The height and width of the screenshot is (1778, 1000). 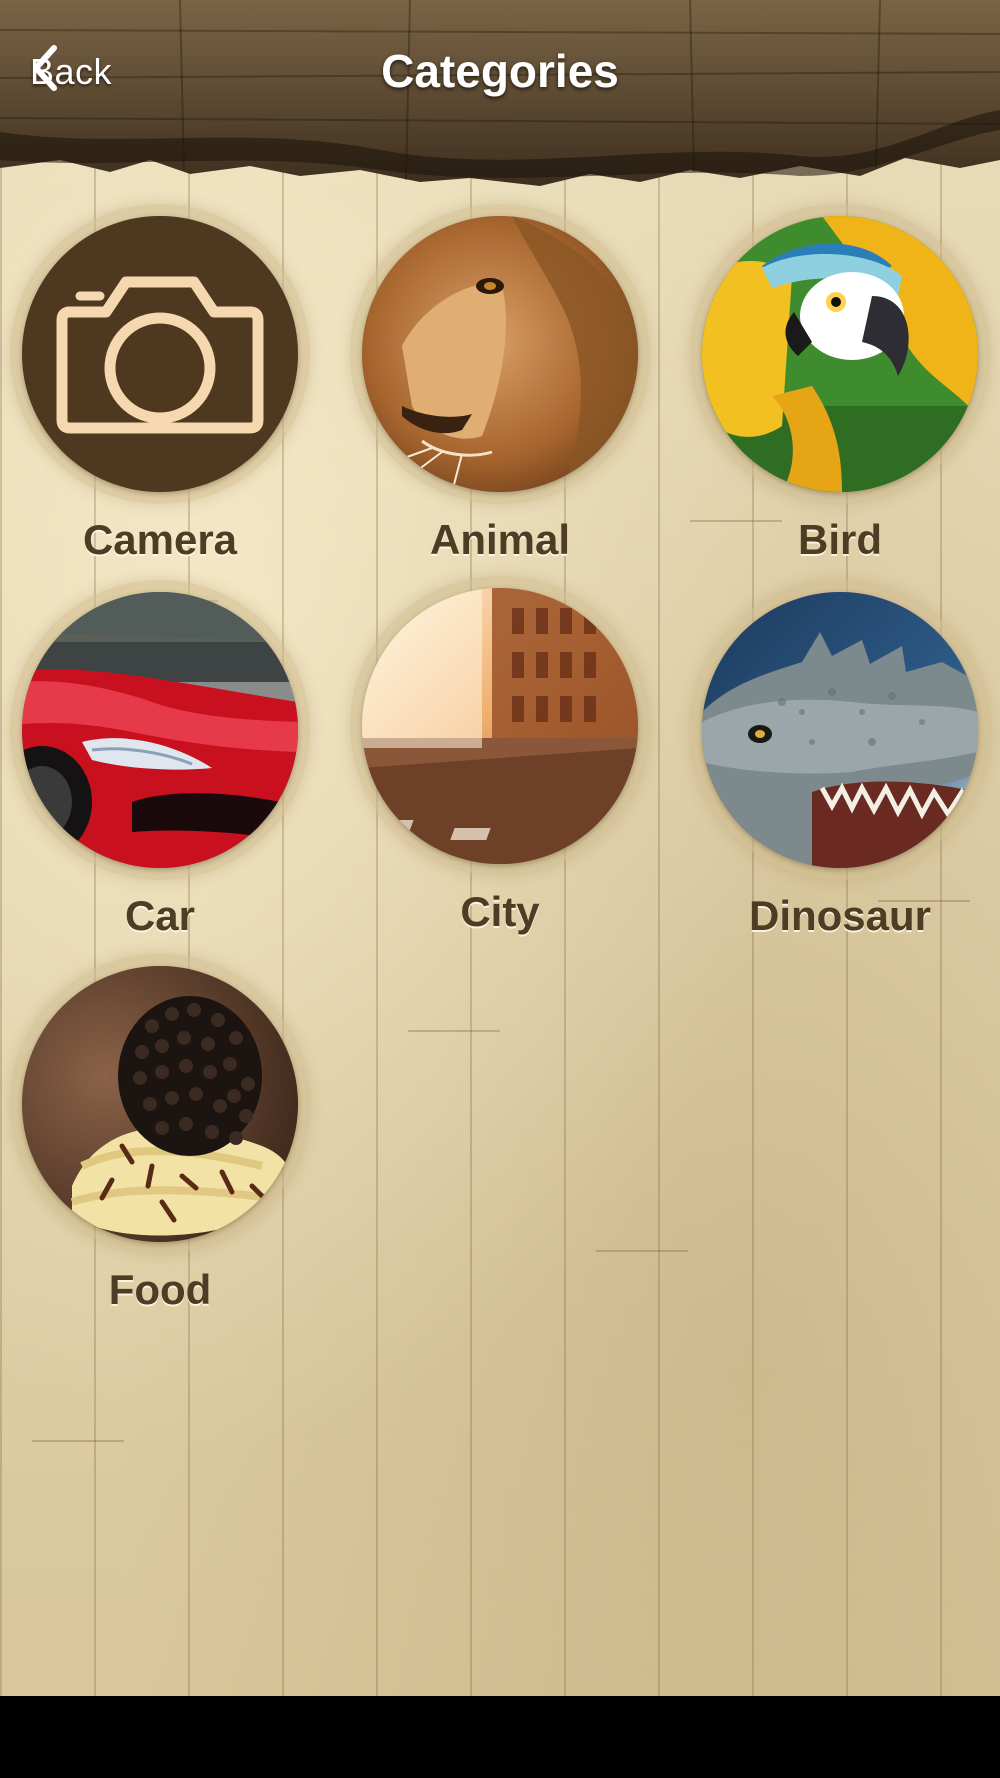 I want to click on parrot-image, so click(x=840, y=354).